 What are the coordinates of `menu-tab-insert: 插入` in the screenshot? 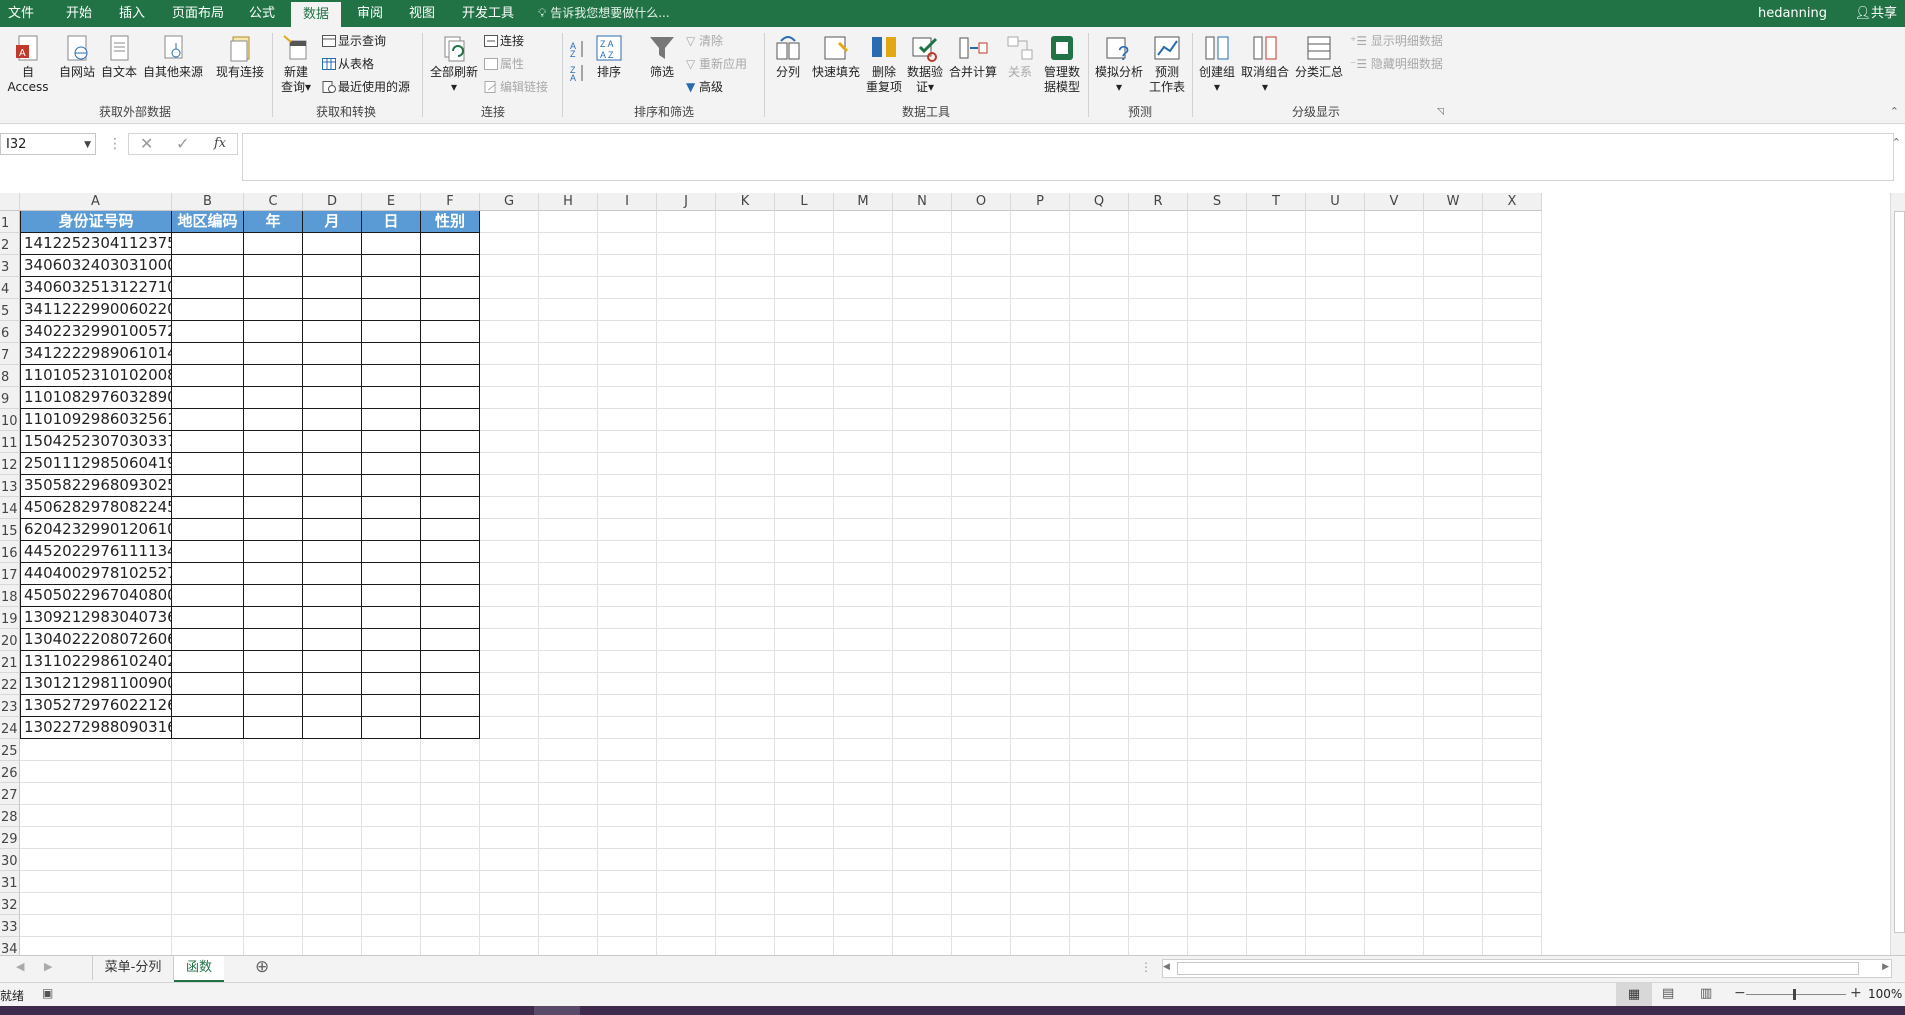 It's located at (132, 13).